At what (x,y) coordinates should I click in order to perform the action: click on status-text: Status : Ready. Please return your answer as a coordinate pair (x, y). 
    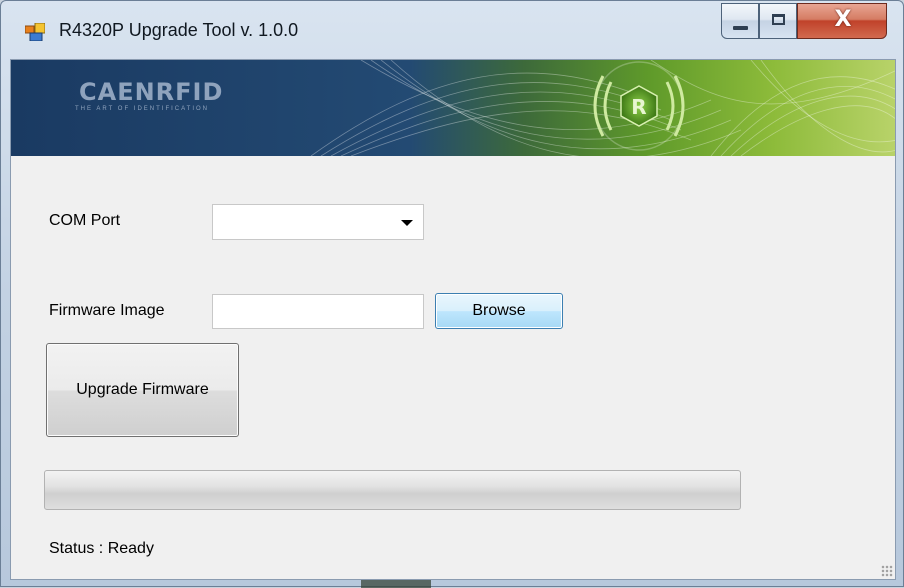
    Looking at the image, I should click on (101, 548).